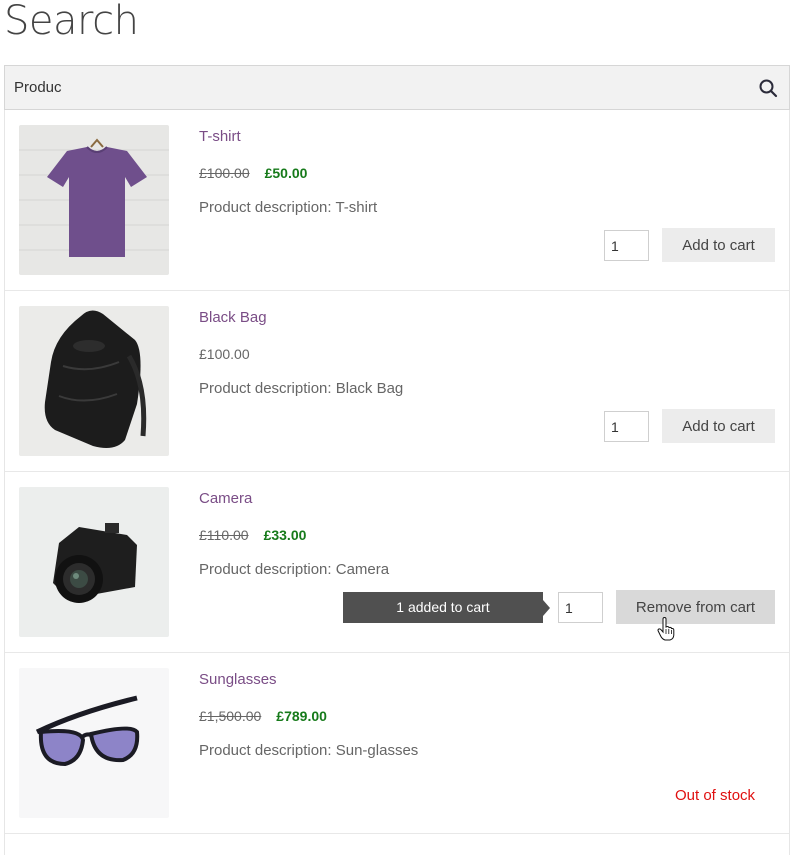  Describe the element at coordinates (715, 795) in the screenshot. I see `out-of-stock-label: Out of stock` at that location.